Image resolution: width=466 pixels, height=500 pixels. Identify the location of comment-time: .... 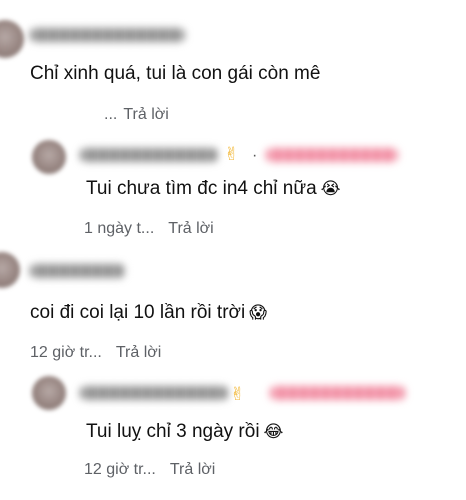
(111, 114).